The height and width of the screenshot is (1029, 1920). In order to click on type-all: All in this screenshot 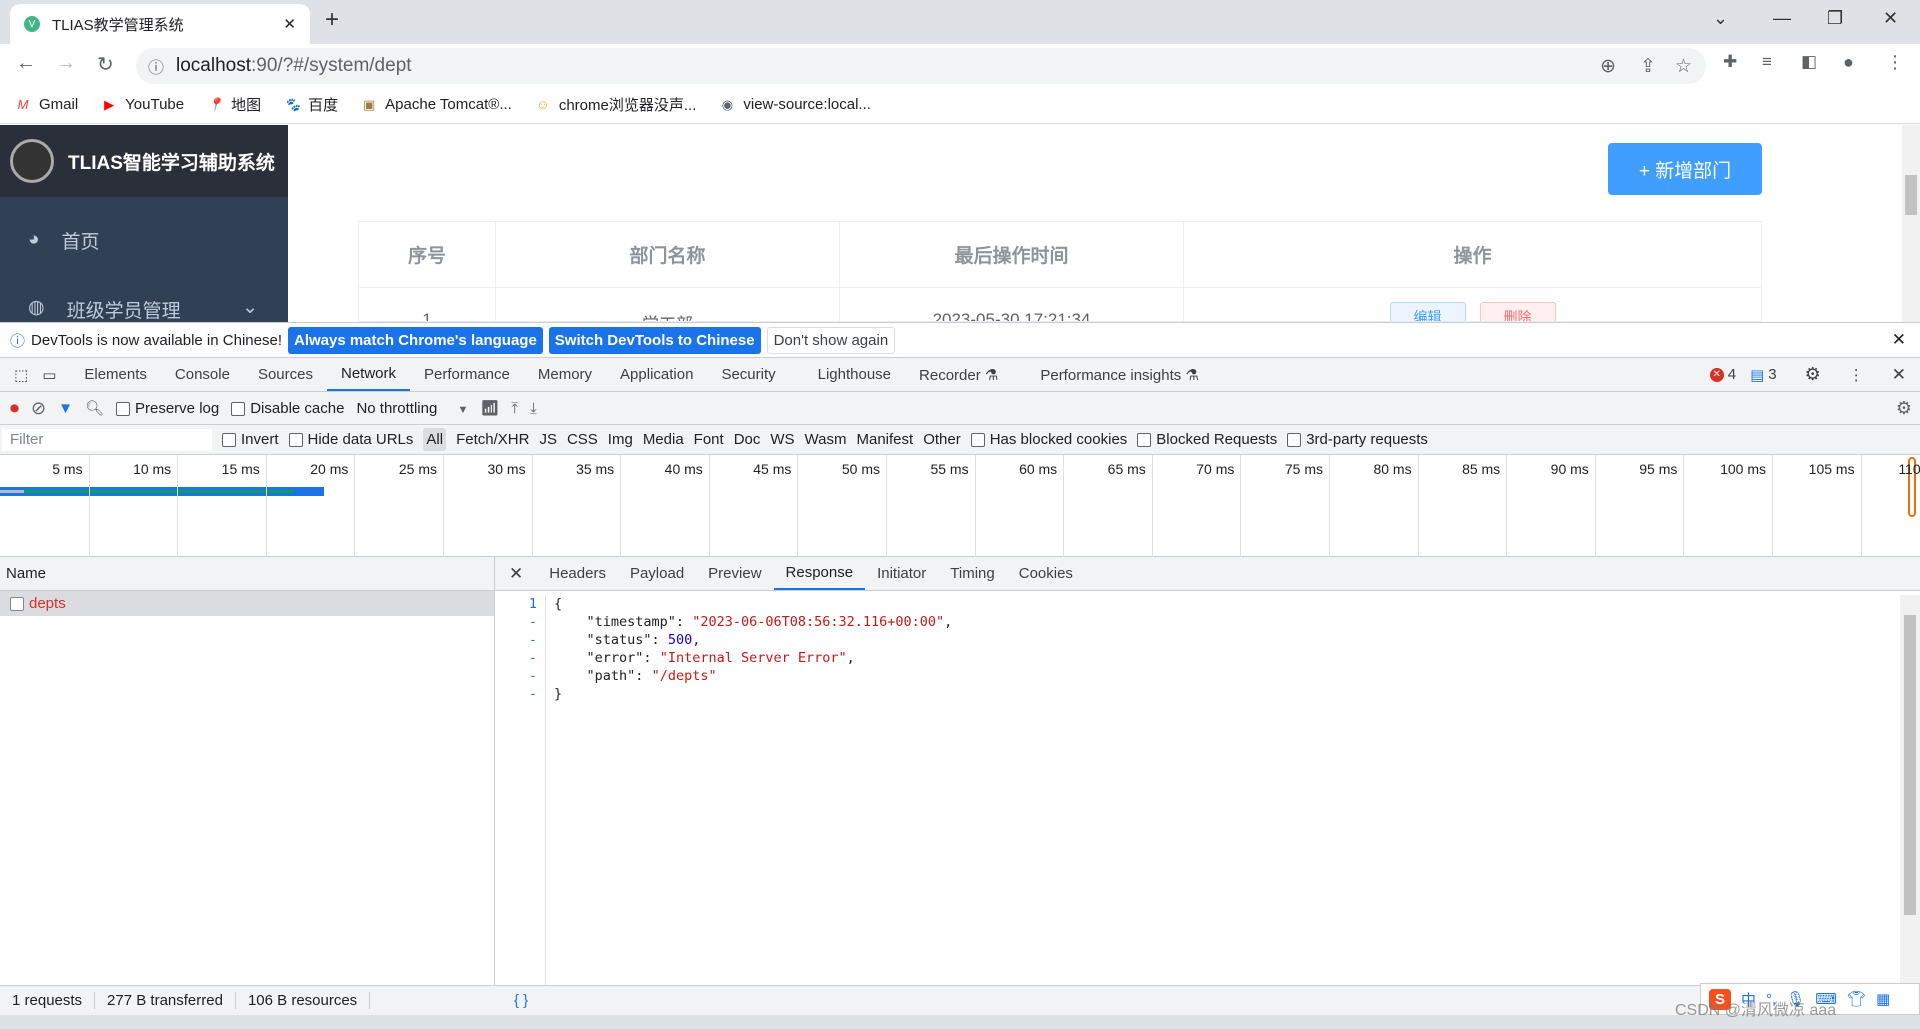, I will do `click(435, 439)`.